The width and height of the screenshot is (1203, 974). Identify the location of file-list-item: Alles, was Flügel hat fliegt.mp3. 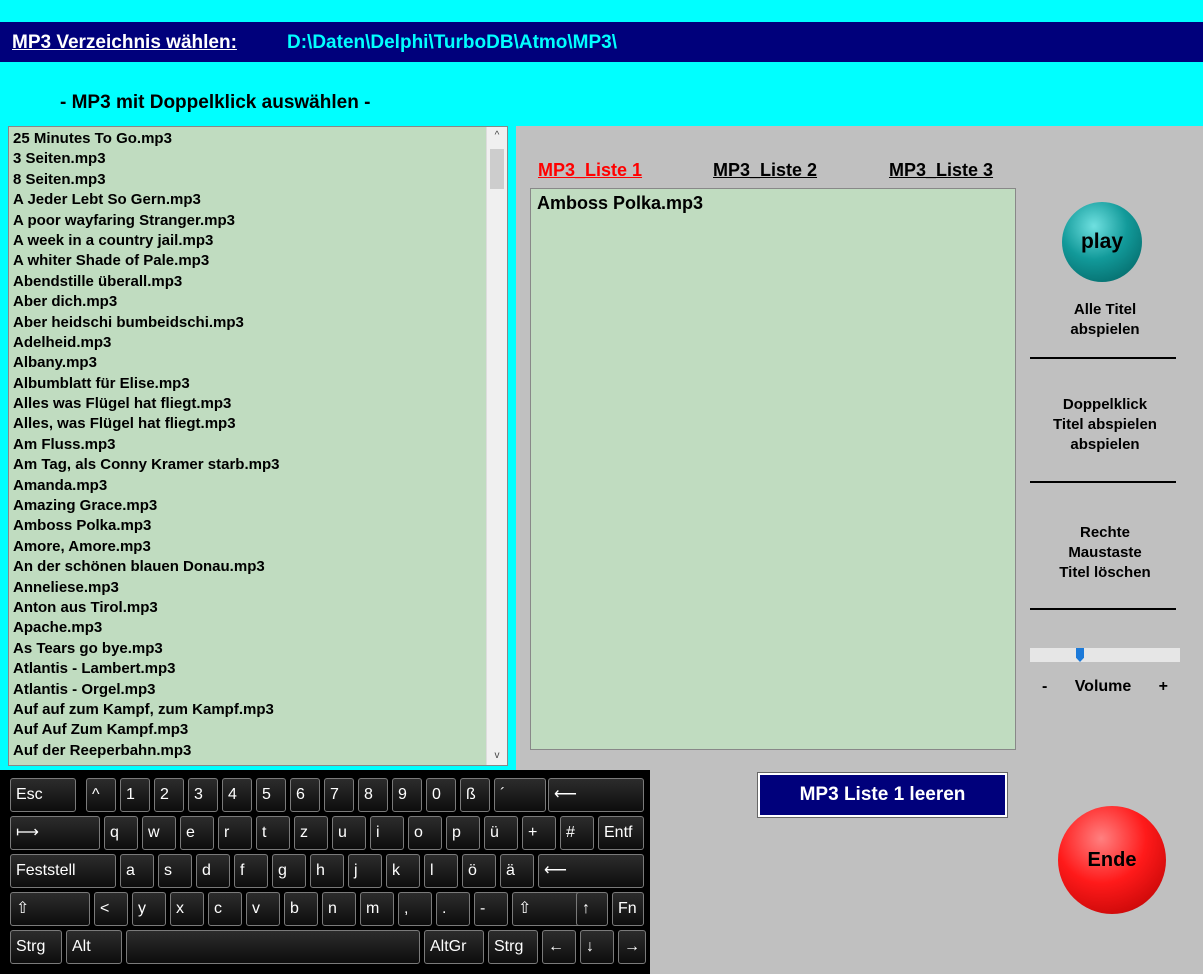
(248, 424).